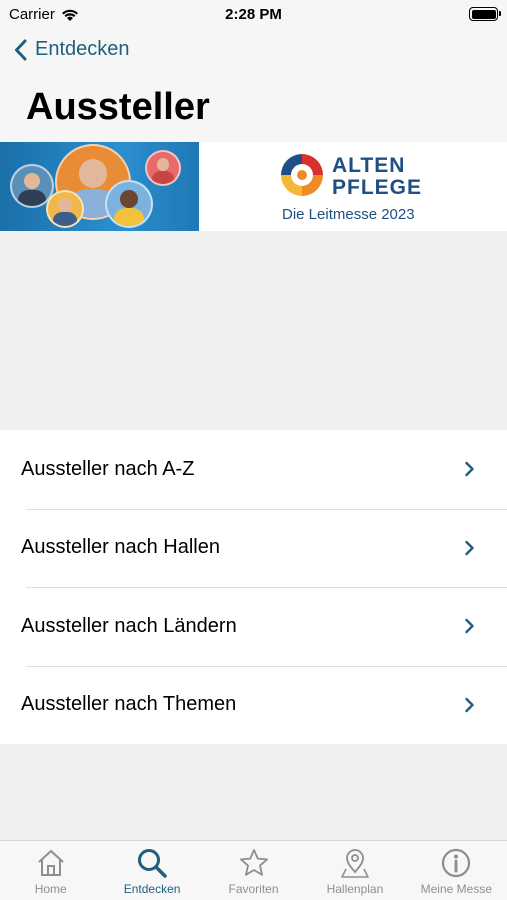 Image resolution: width=507 pixels, height=900 pixels. I want to click on menu-item-label: Aussteller nach Ländern, so click(129, 625).